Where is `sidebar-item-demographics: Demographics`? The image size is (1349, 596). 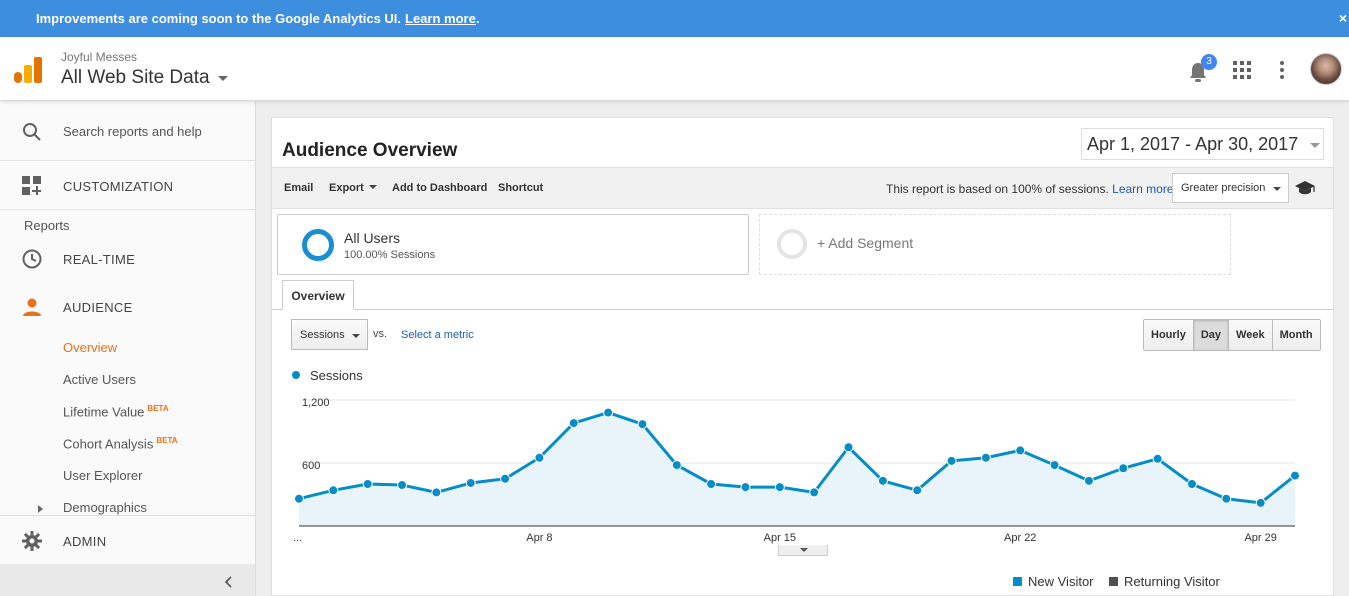 sidebar-item-demographics: Demographics is located at coordinates (105, 507).